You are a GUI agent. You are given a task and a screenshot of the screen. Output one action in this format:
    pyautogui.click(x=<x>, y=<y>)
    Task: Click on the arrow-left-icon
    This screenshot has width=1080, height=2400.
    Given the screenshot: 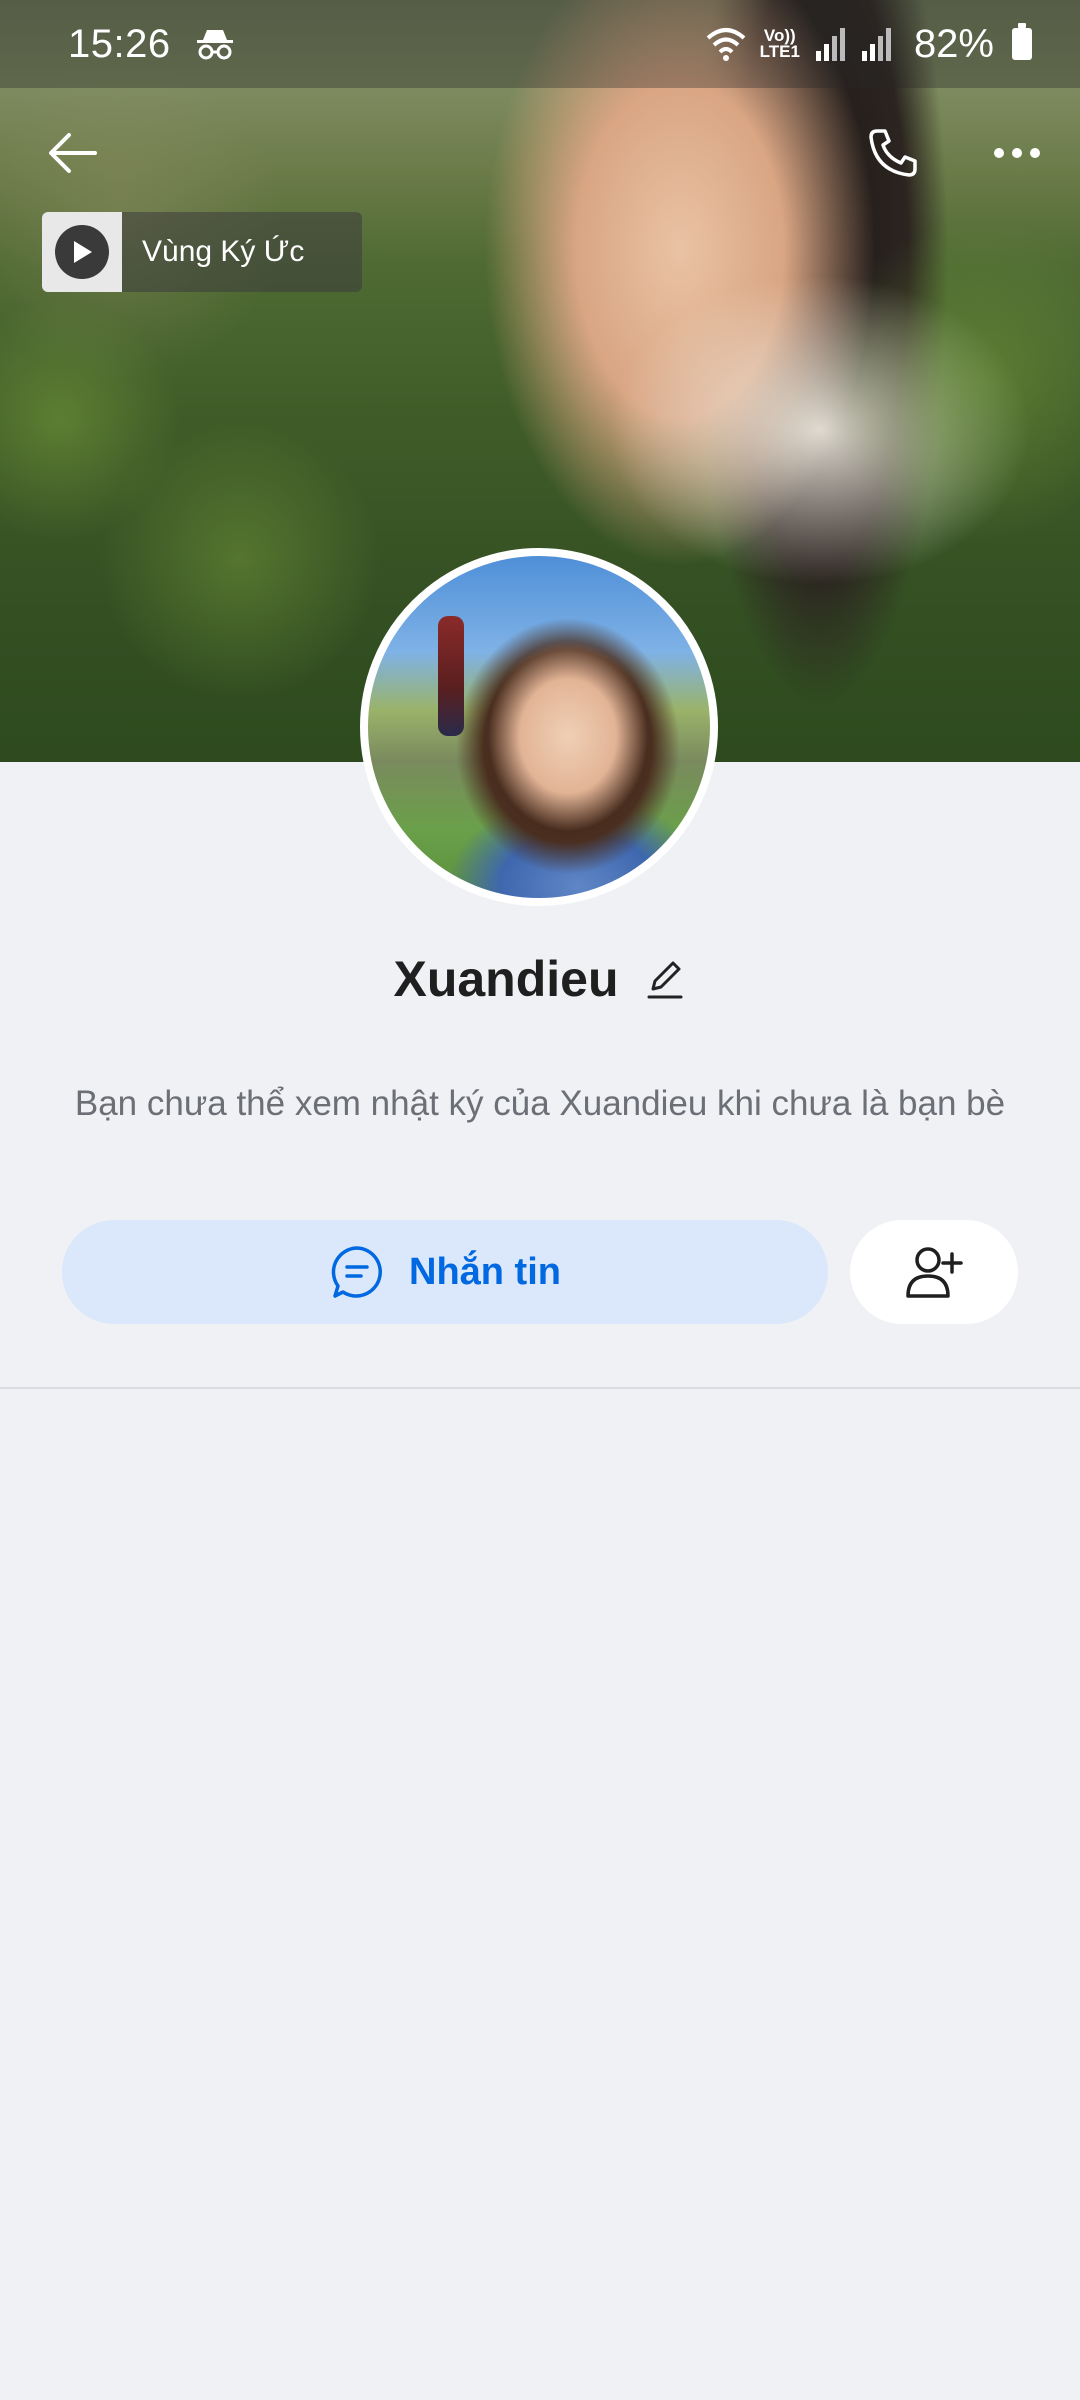 What is the action you would take?
    pyautogui.click(x=73, y=153)
    